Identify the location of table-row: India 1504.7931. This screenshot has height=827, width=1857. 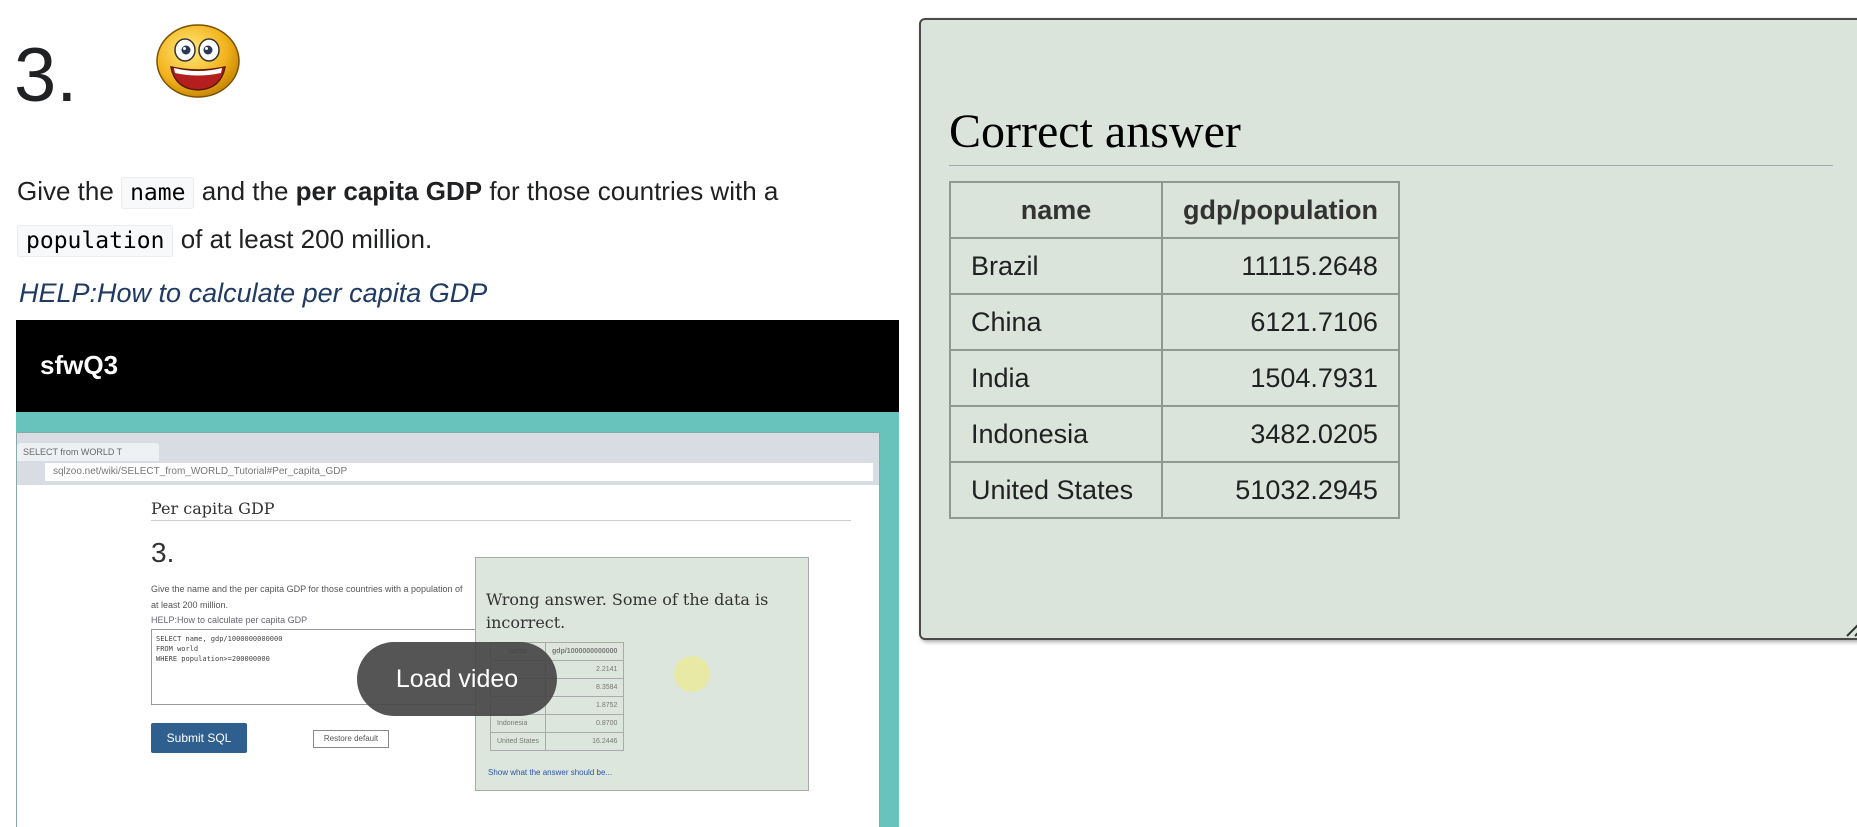
(1174, 378).